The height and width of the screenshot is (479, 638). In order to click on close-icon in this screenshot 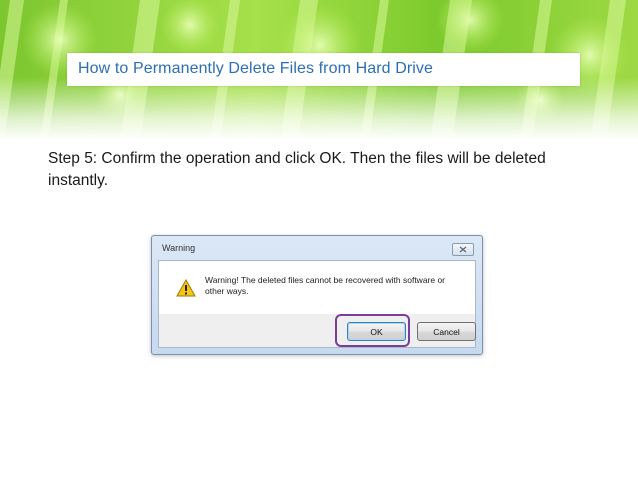, I will do `click(463, 249)`.